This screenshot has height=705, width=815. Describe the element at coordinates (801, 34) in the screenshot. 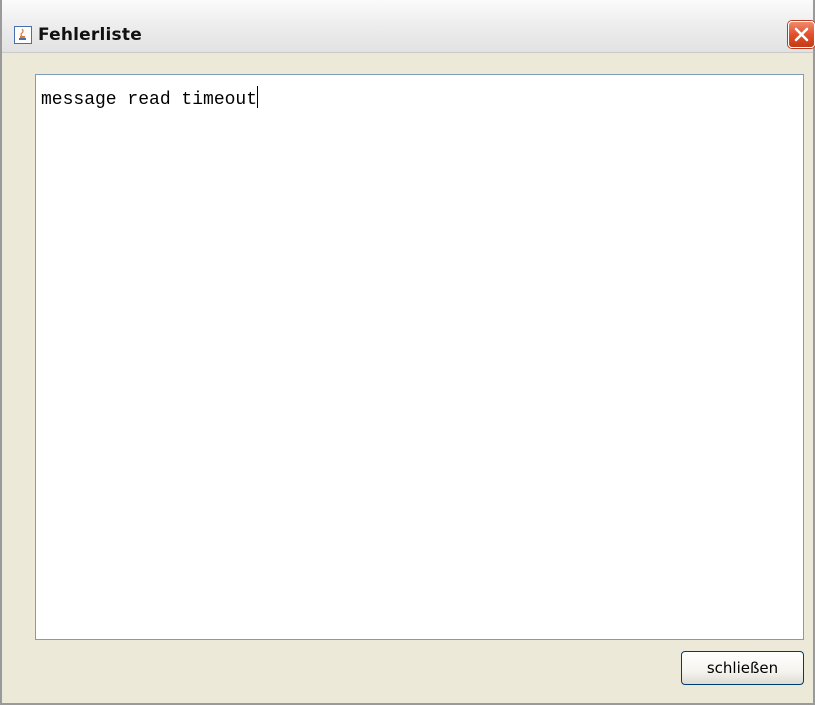

I see `close-icon` at that location.